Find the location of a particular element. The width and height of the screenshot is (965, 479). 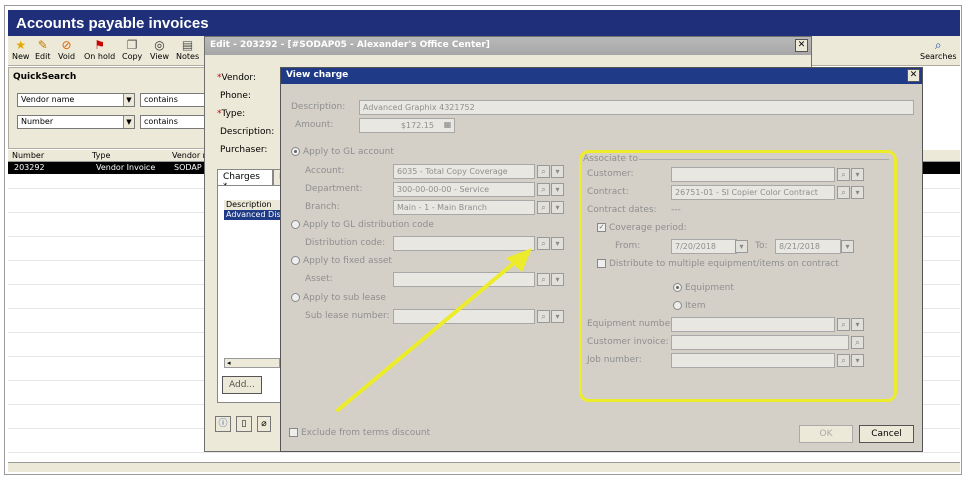

annotation-arrow is located at coordinates (434, 330).